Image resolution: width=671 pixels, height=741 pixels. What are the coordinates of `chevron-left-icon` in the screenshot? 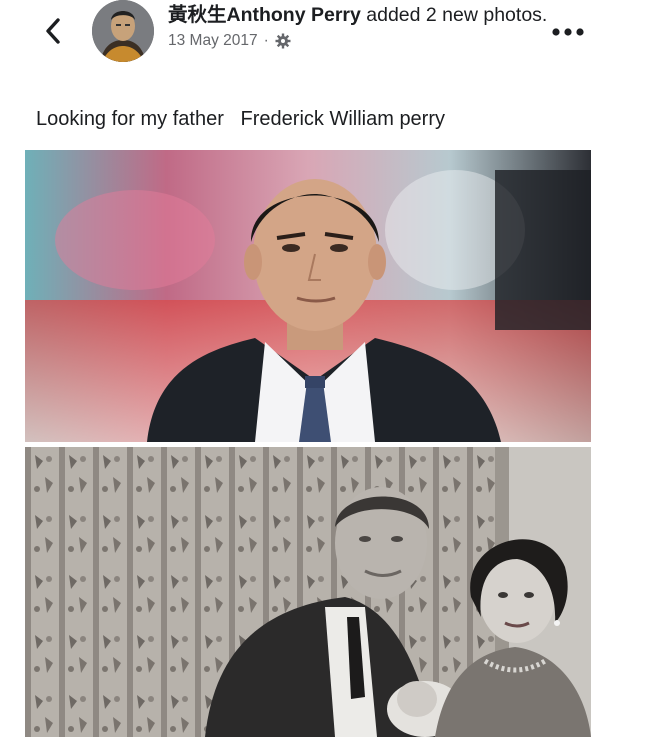 It's located at (53, 31).